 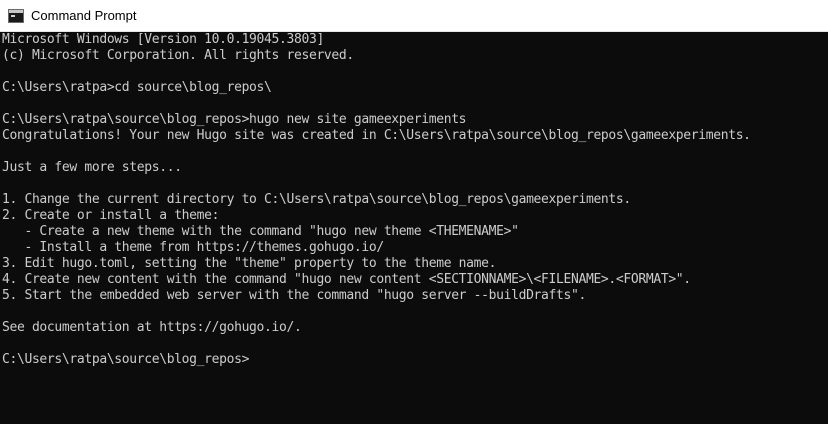 What do you see at coordinates (137, 87) in the screenshot?
I see `console-line: C:\Users\ratpa>cd source\blog_repos\` at bounding box center [137, 87].